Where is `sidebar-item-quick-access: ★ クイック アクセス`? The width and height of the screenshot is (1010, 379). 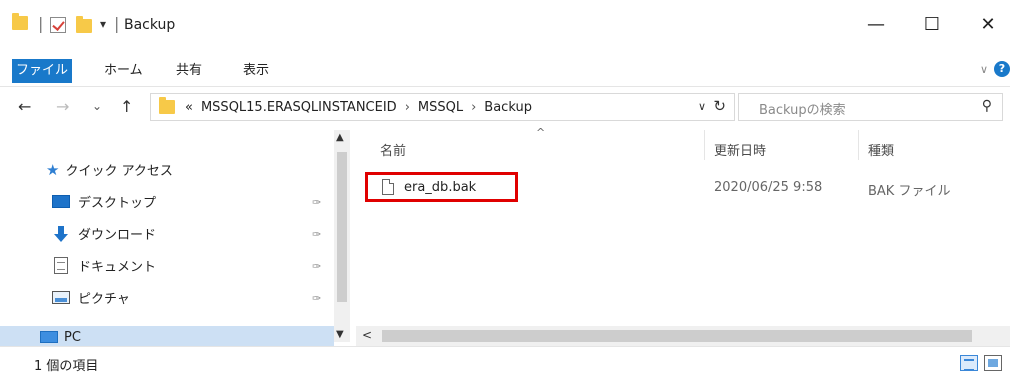
sidebar-item-quick-access: ★ クイック アクセス is located at coordinates (109, 170).